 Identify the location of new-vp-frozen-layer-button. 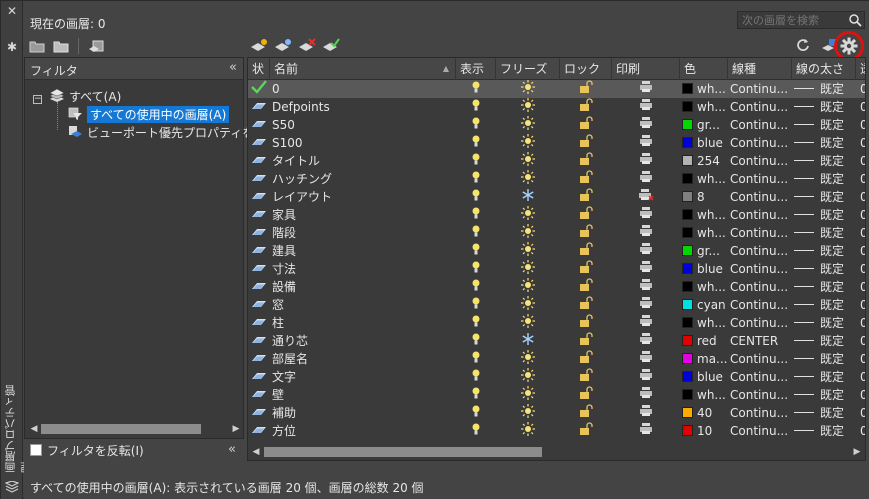
(283, 45).